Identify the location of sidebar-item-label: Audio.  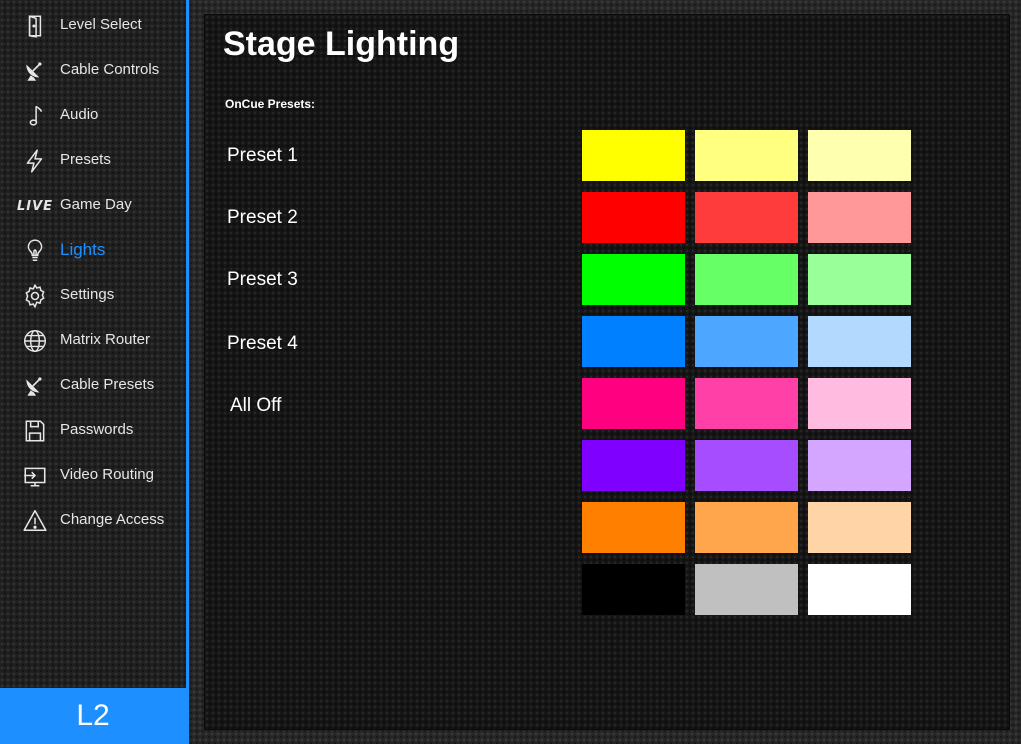
(79, 114).